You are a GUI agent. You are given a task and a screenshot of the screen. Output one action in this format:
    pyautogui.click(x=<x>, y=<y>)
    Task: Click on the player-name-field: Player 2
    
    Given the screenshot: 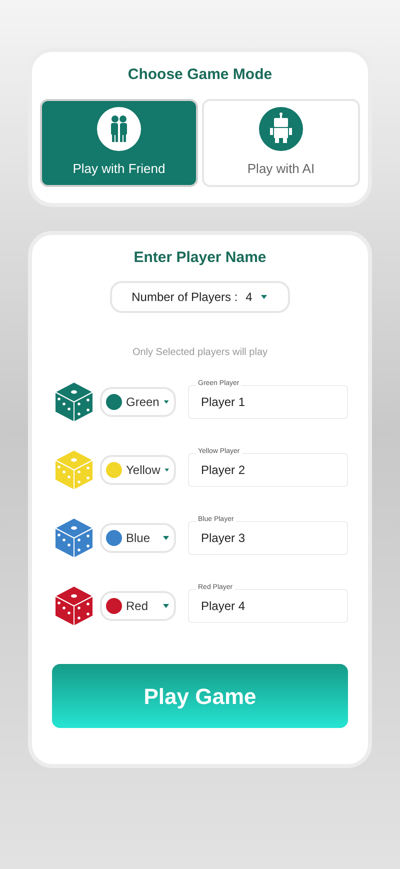 What is the action you would take?
    pyautogui.click(x=268, y=470)
    